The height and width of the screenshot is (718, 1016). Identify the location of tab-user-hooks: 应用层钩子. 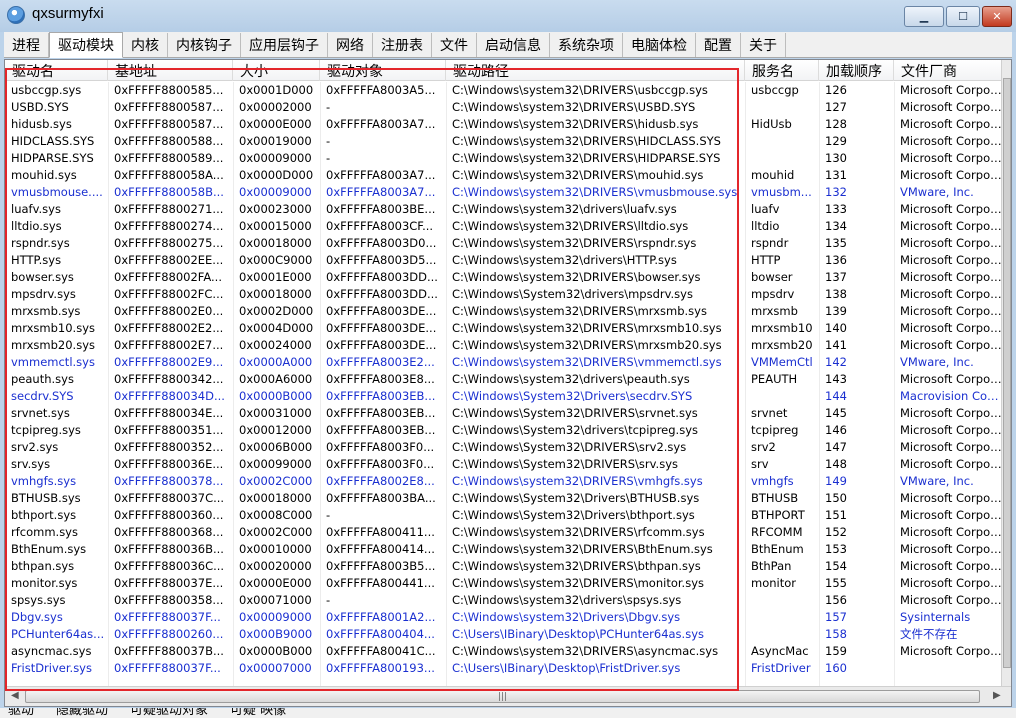
(284, 45).